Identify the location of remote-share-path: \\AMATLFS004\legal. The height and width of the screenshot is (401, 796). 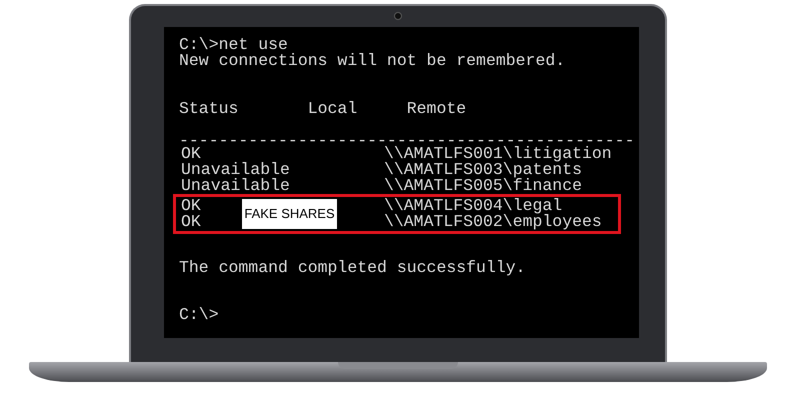
(473, 206).